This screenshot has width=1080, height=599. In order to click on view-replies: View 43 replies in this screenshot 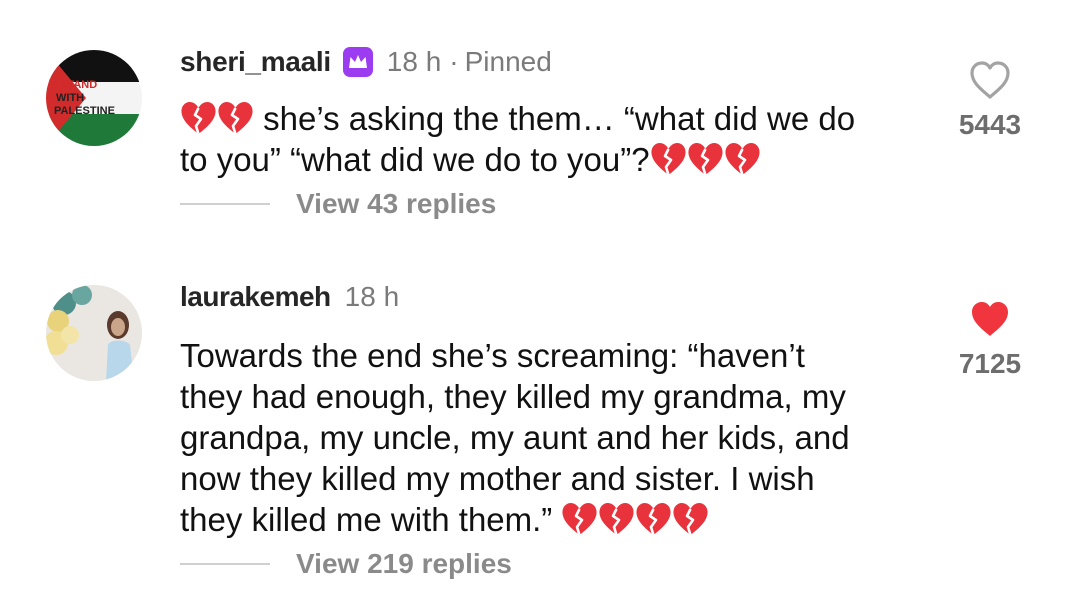, I will do `click(550, 204)`.